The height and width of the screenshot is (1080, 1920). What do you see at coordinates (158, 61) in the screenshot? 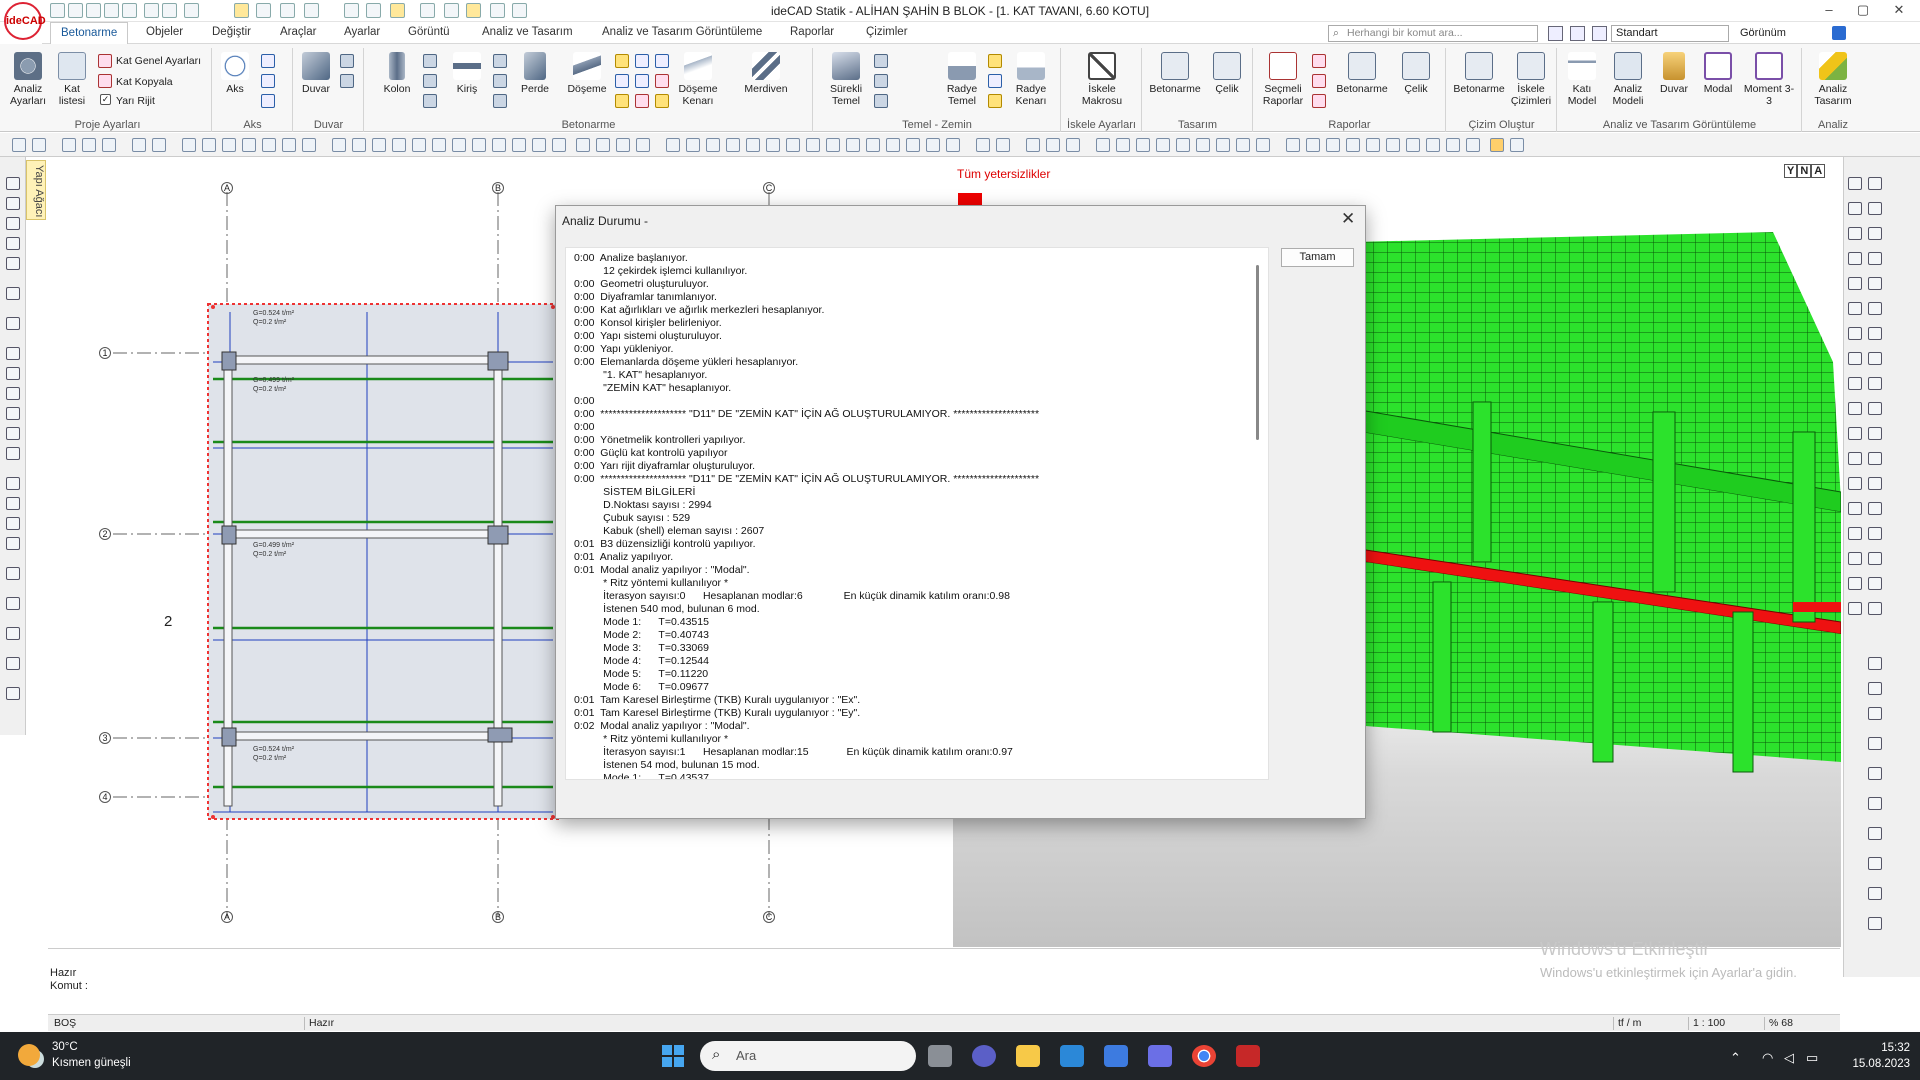
I see `kat-genel-ayarlari-button: Kat Genel Ayarları` at bounding box center [158, 61].